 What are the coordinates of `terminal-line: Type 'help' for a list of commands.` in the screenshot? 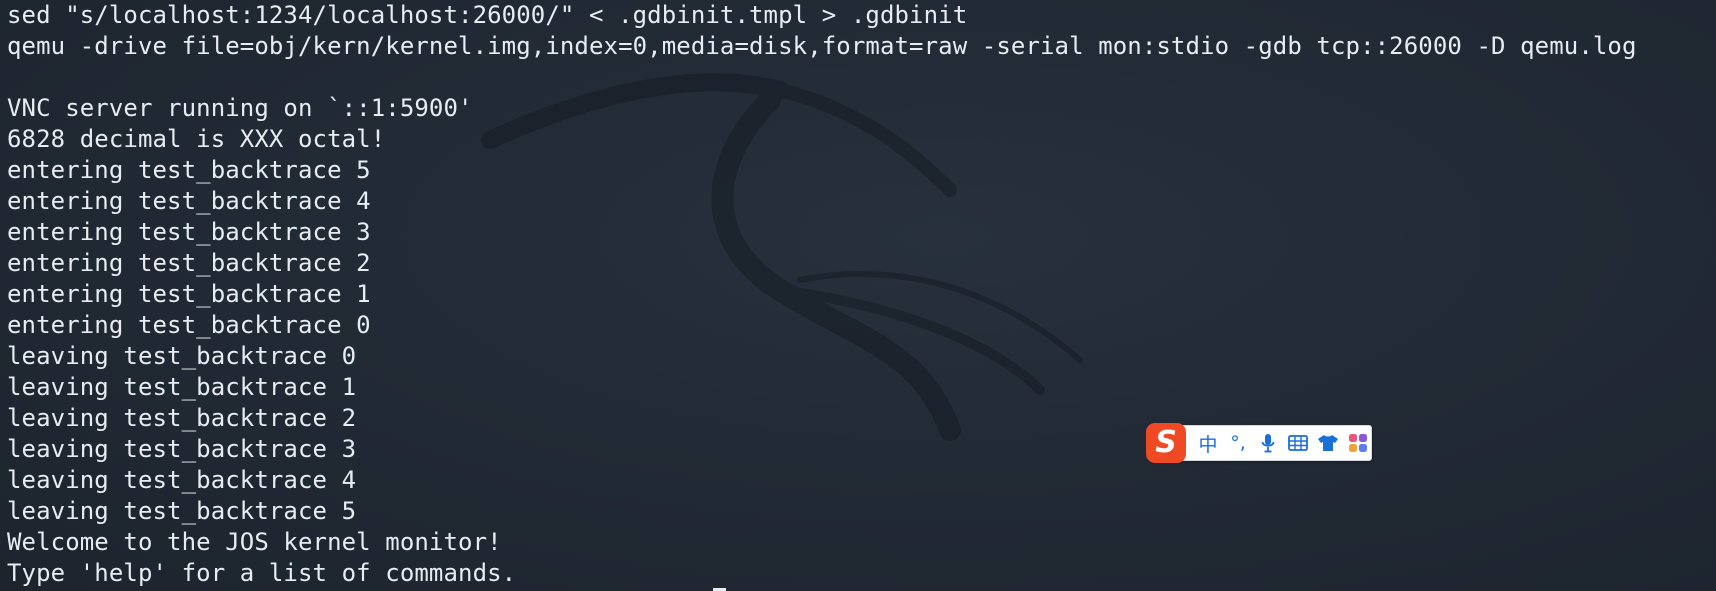 It's located at (262, 573).